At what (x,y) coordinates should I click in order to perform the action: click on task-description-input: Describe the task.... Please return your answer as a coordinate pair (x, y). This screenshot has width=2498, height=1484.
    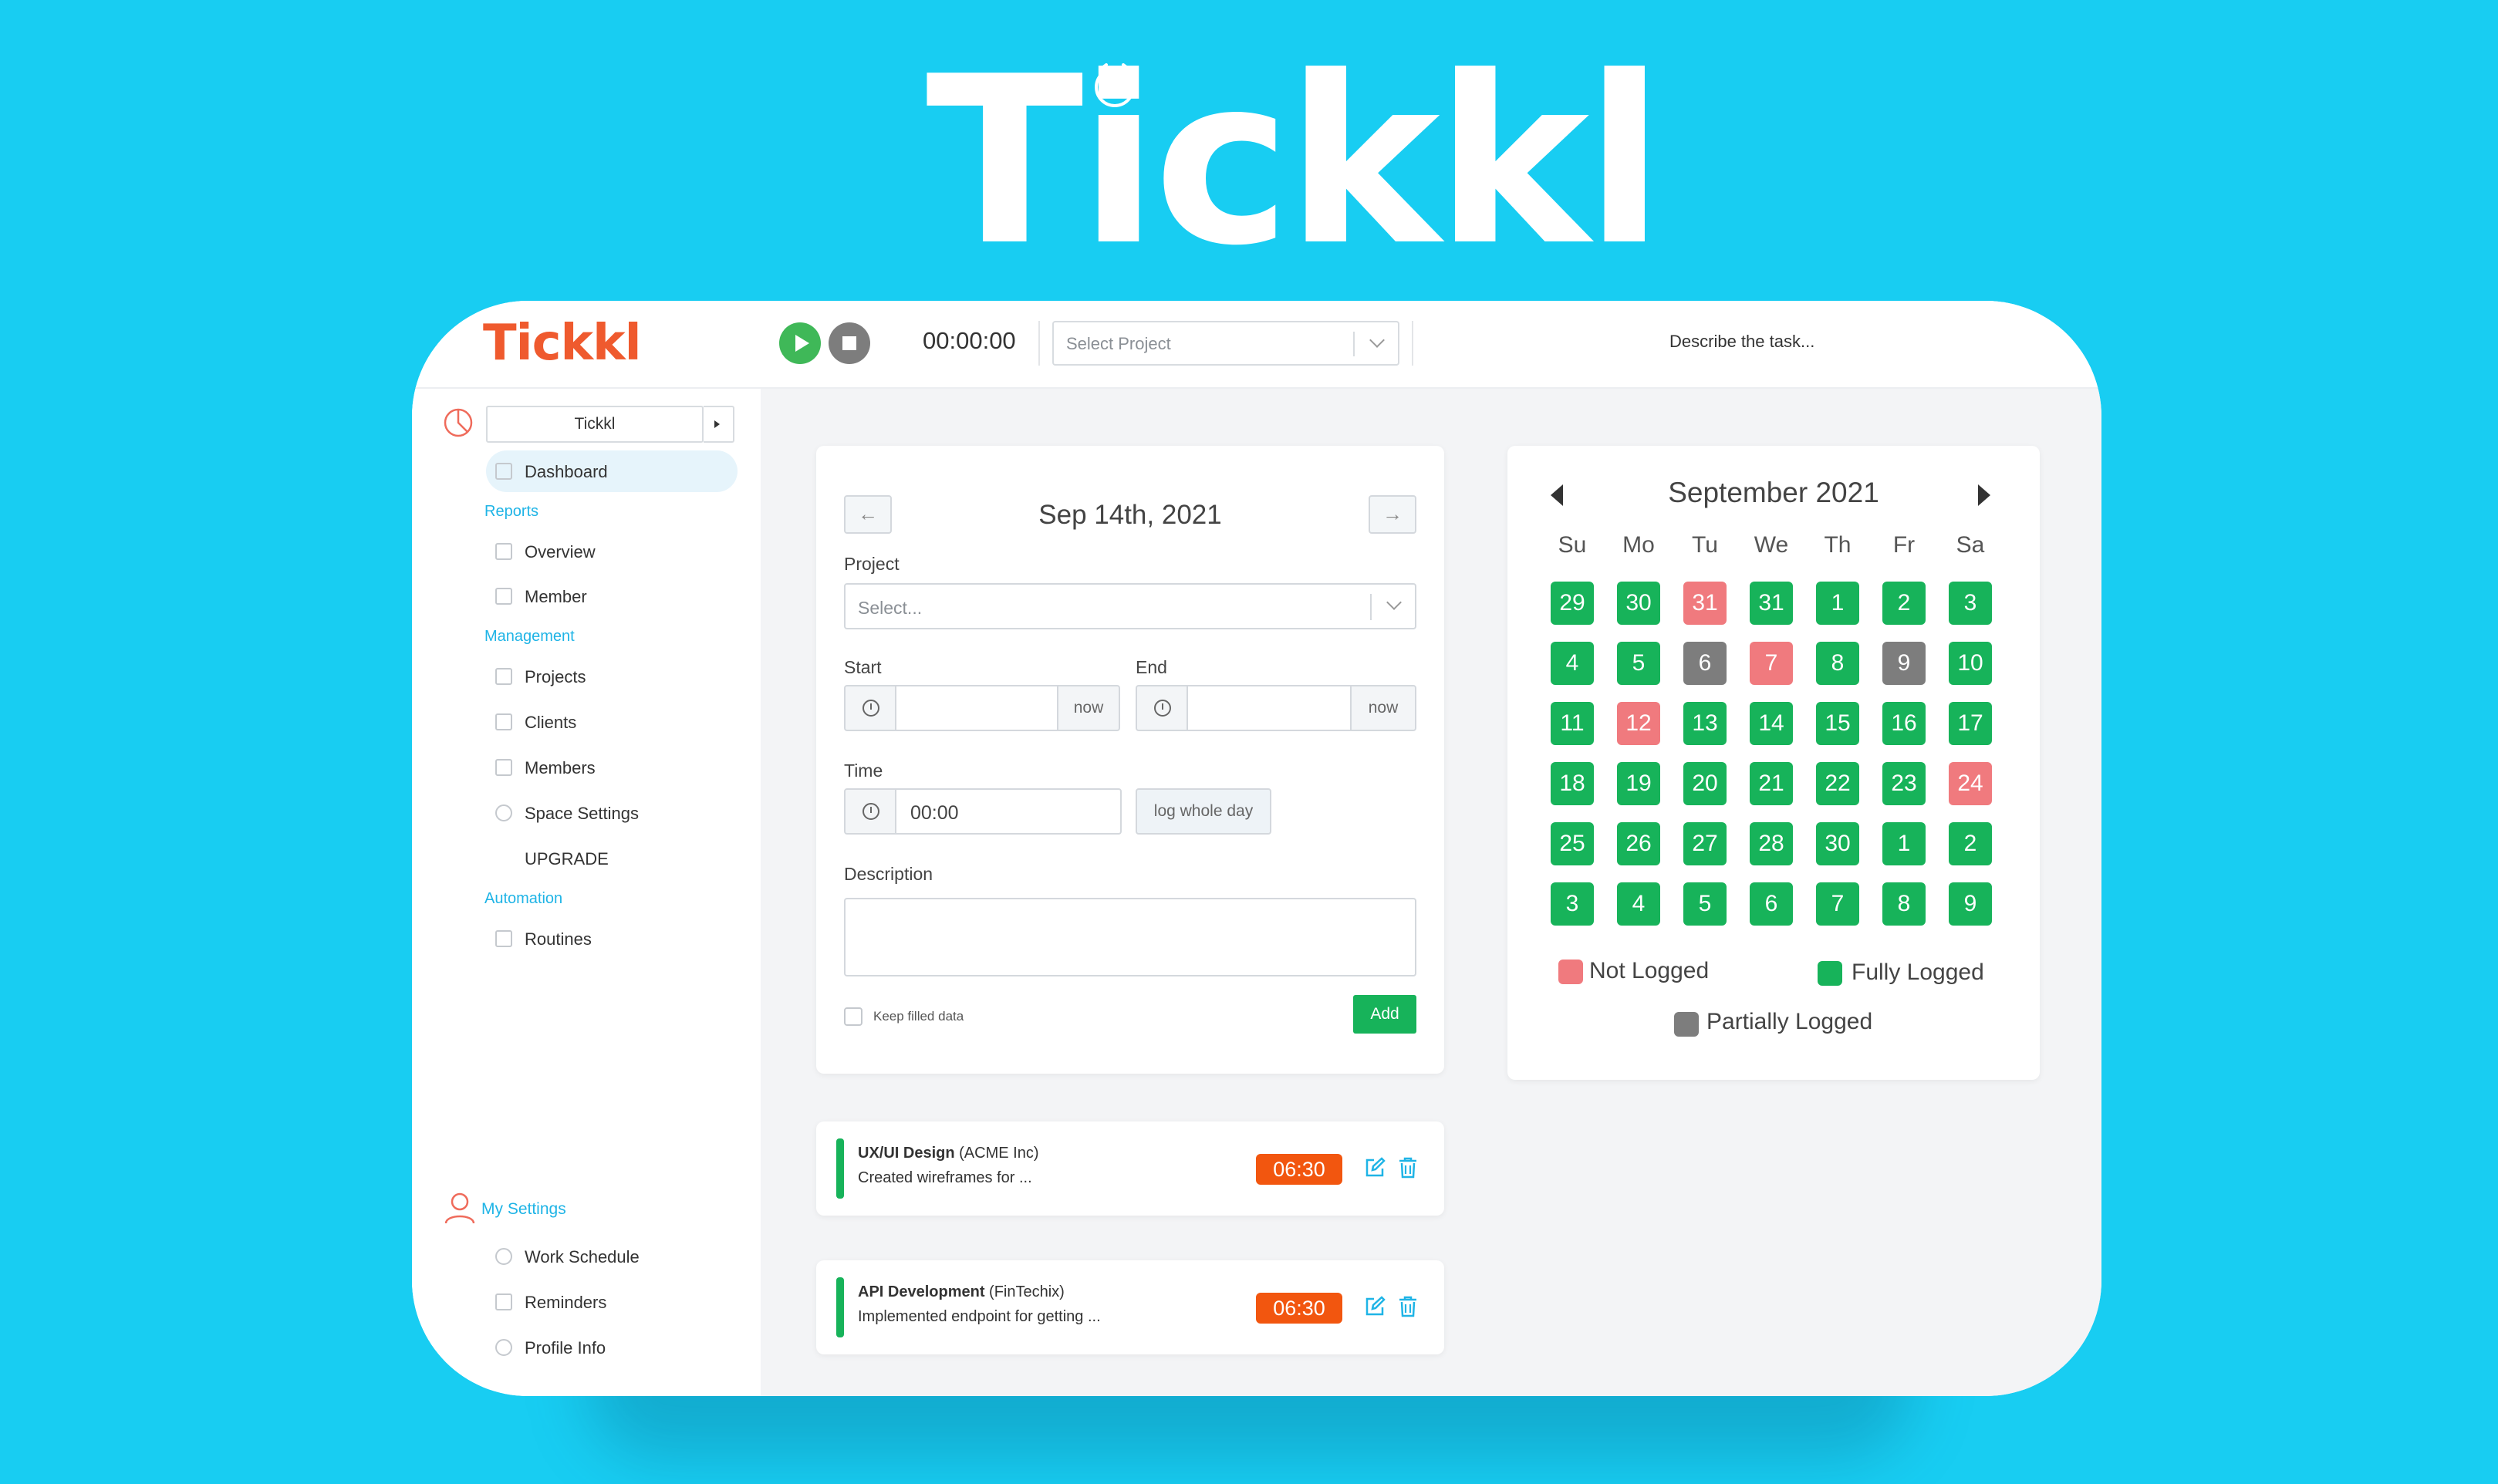
    Looking at the image, I should click on (1742, 342).